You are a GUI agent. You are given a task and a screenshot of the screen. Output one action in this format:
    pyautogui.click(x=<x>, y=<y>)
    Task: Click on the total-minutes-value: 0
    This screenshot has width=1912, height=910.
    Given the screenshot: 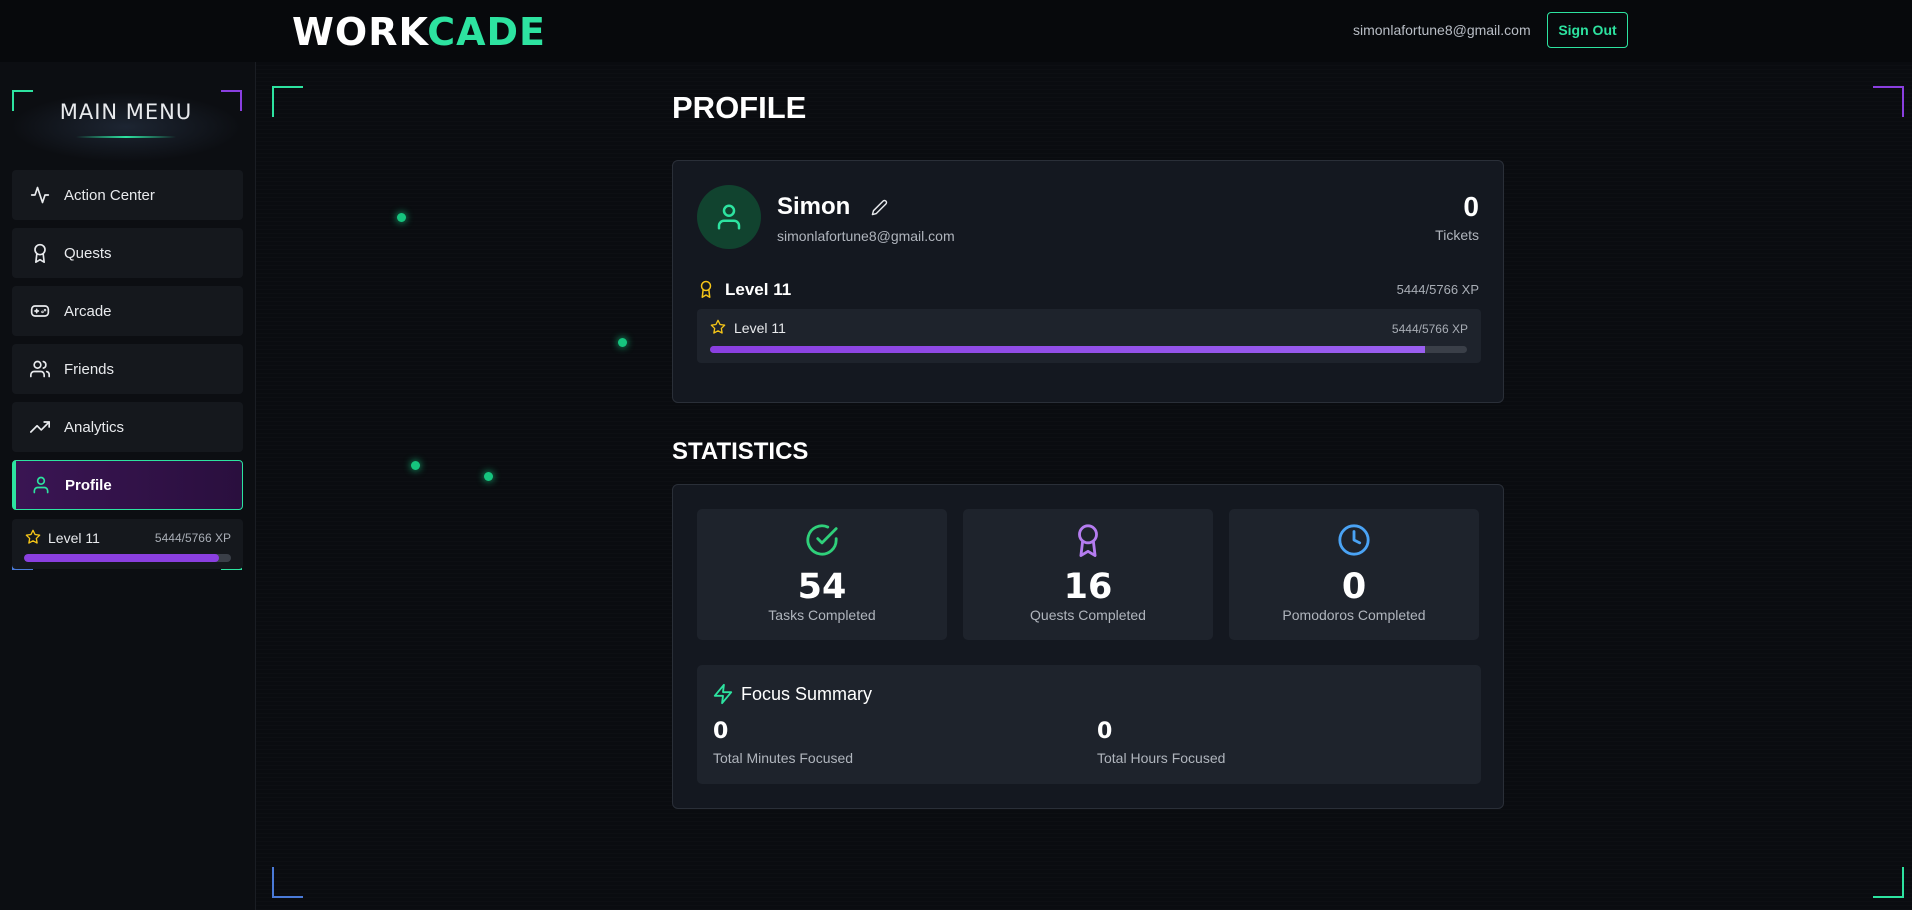 What is the action you would take?
    pyautogui.click(x=721, y=731)
    